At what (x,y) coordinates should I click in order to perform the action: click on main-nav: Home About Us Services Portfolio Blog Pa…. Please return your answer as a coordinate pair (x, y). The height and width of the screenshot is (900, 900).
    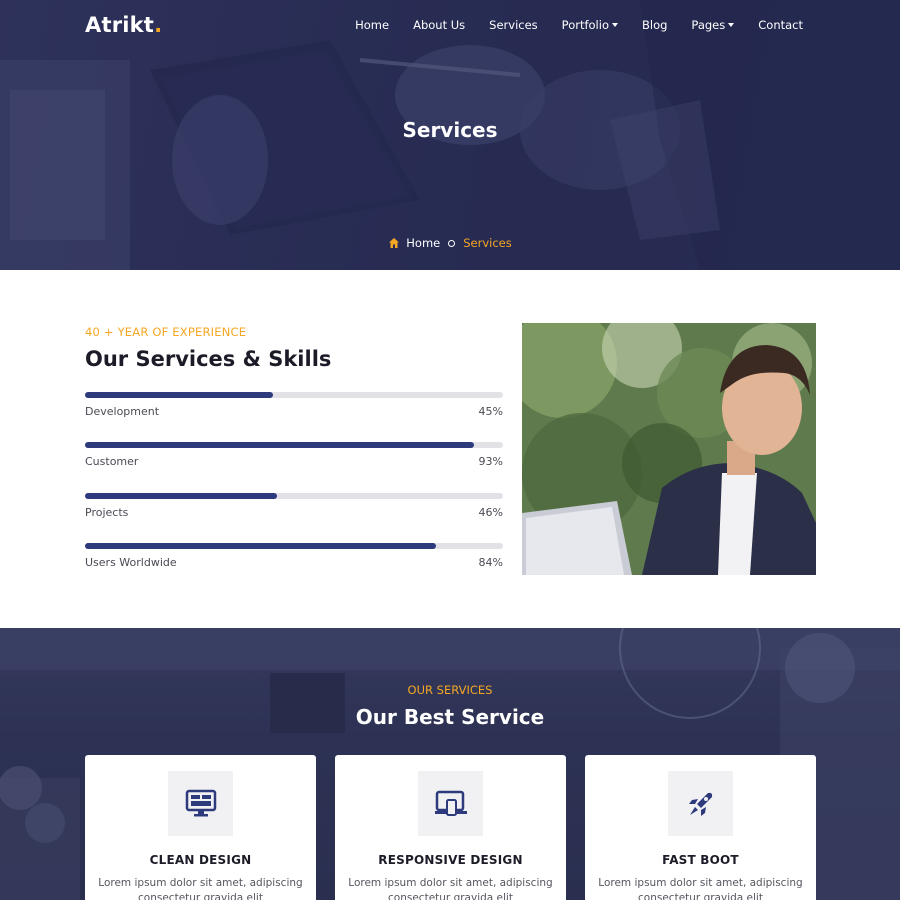
    Looking at the image, I should click on (567, 25).